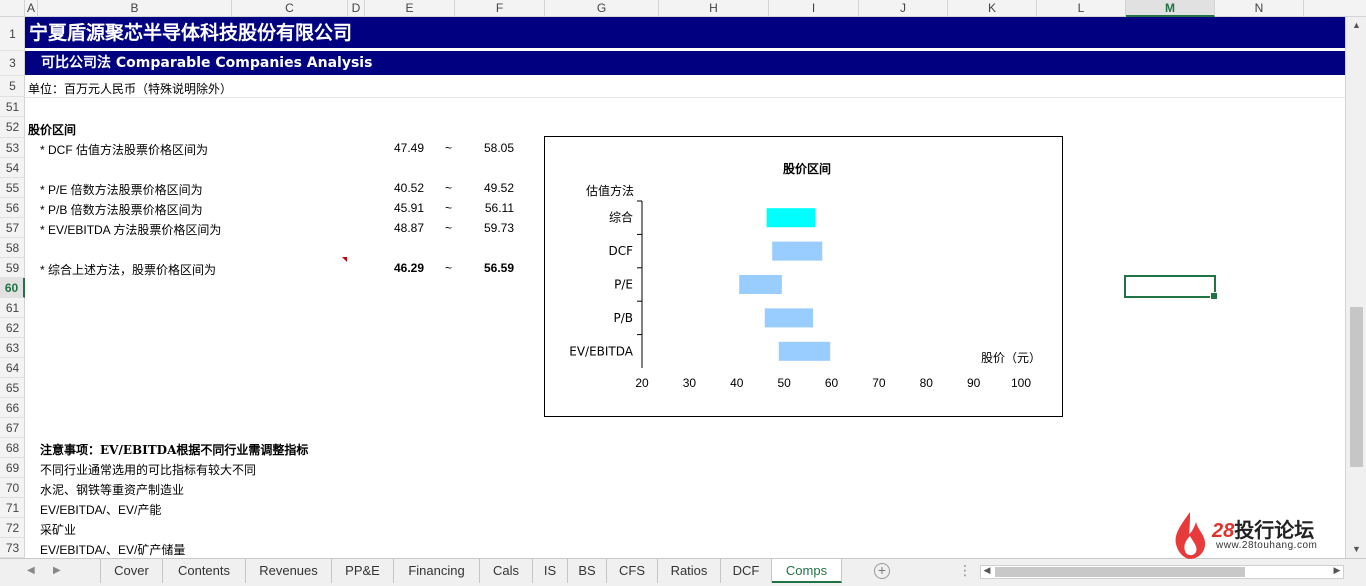 This screenshot has width=1366, height=586. What do you see at coordinates (602, 8) in the screenshot?
I see `column-header-g: G` at bounding box center [602, 8].